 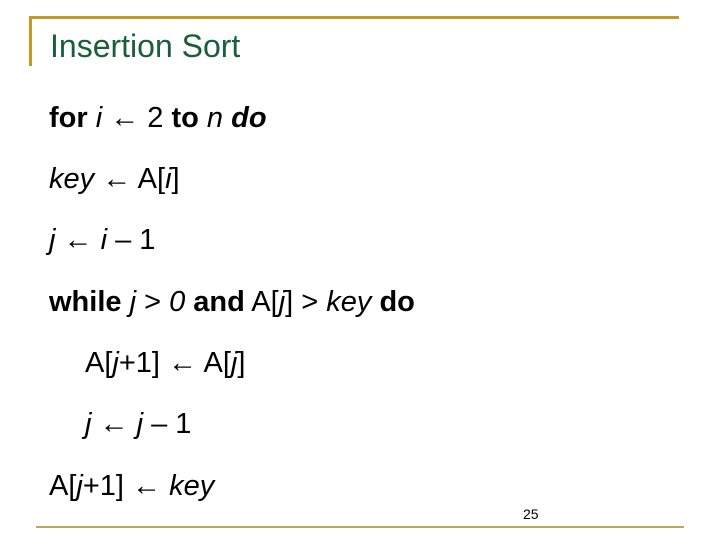 I want to click on code-line-for: for i ← 2 to n do, so click(x=158, y=118).